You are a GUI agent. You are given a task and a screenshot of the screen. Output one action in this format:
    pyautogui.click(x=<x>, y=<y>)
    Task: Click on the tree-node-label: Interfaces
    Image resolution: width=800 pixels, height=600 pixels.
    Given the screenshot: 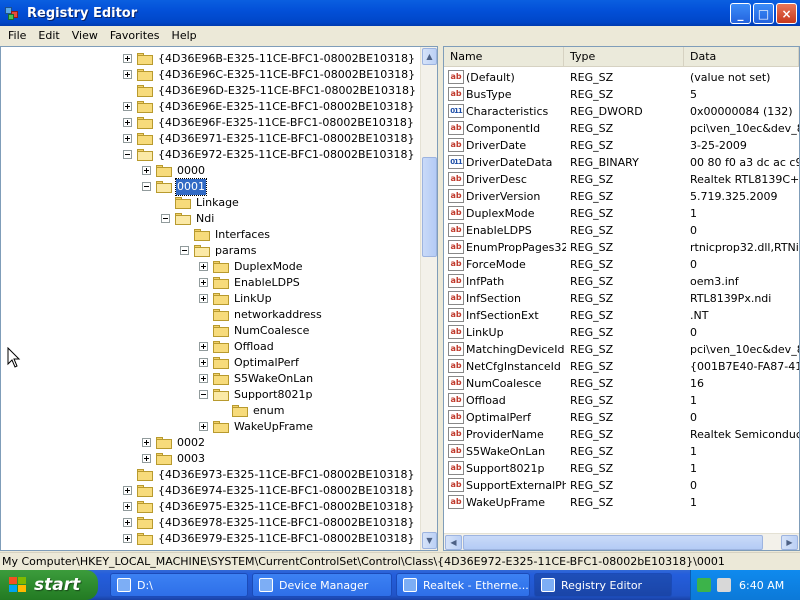 What is the action you would take?
    pyautogui.click(x=242, y=235)
    